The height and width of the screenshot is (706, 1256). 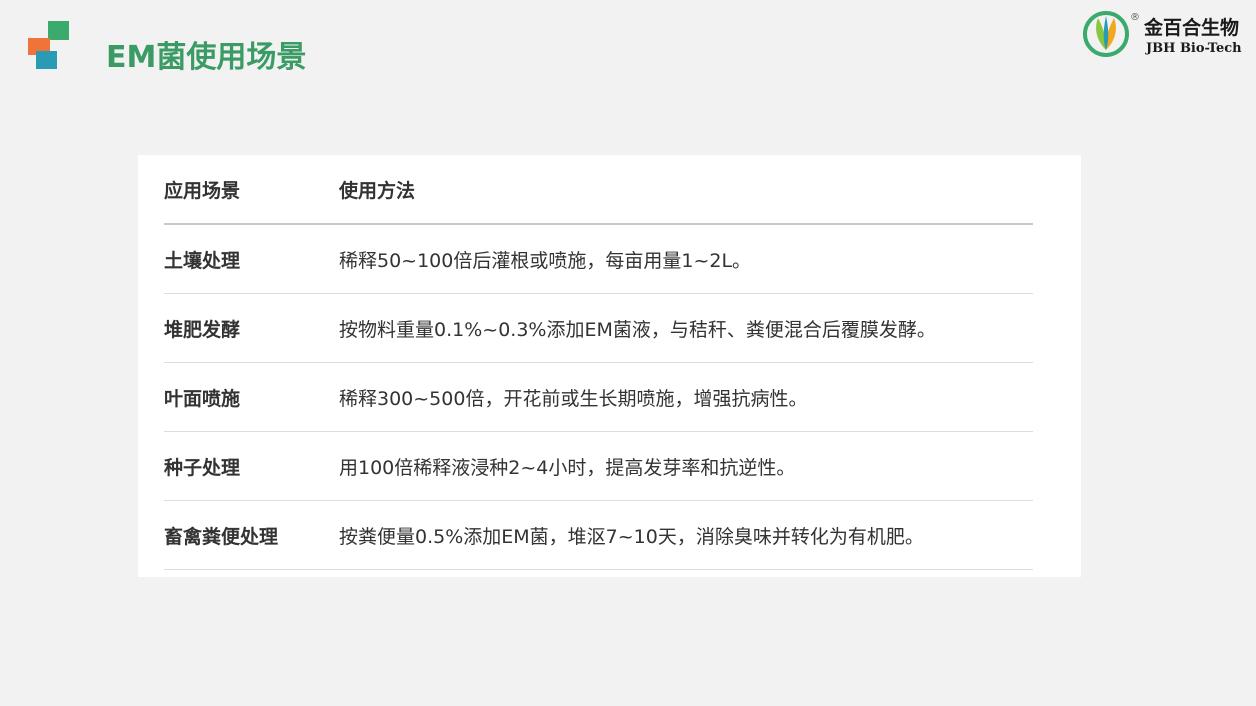 What do you see at coordinates (46, 60) in the screenshot?
I see `decor-square-blue` at bounding box center [46, 60].